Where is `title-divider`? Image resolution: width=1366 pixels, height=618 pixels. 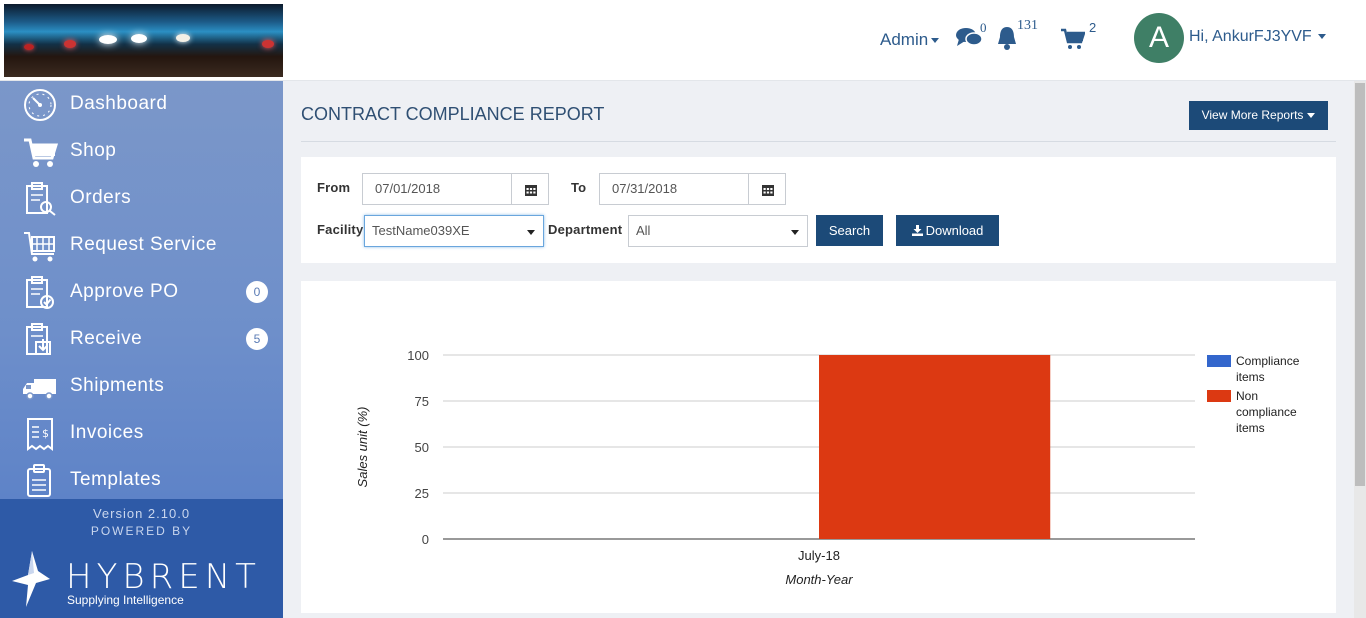 title-divider is located at coordinates (818, 141).